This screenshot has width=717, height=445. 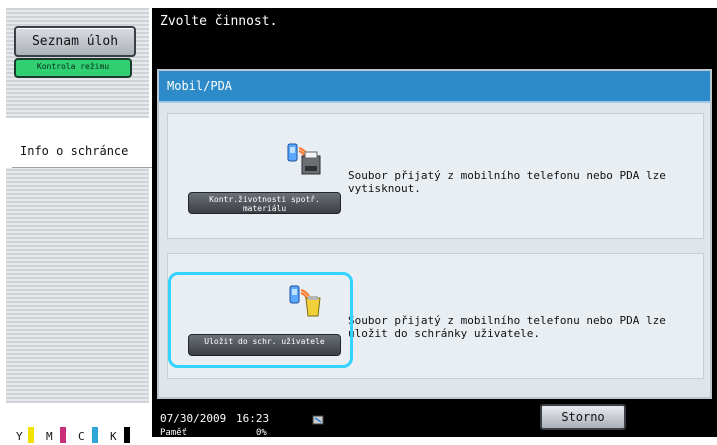 What do you see at coordinates (260, 320) in the screenshot?
I see `selection-highlight` at bounding box center [260, 320].